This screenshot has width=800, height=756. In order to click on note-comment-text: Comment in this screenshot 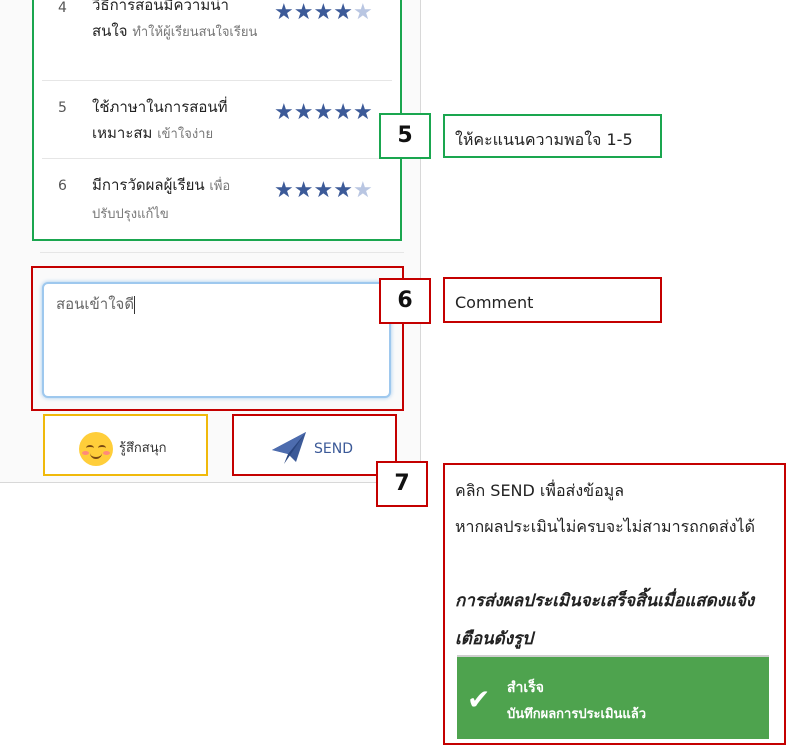, I will do `click(494, 302)`.